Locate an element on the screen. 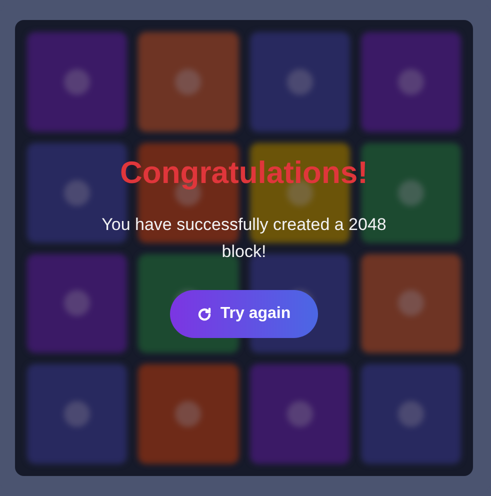 This screenshot has height=496, width=491. win-message: You have successfully created a 2048 block! is located at coordinates (244, 238).